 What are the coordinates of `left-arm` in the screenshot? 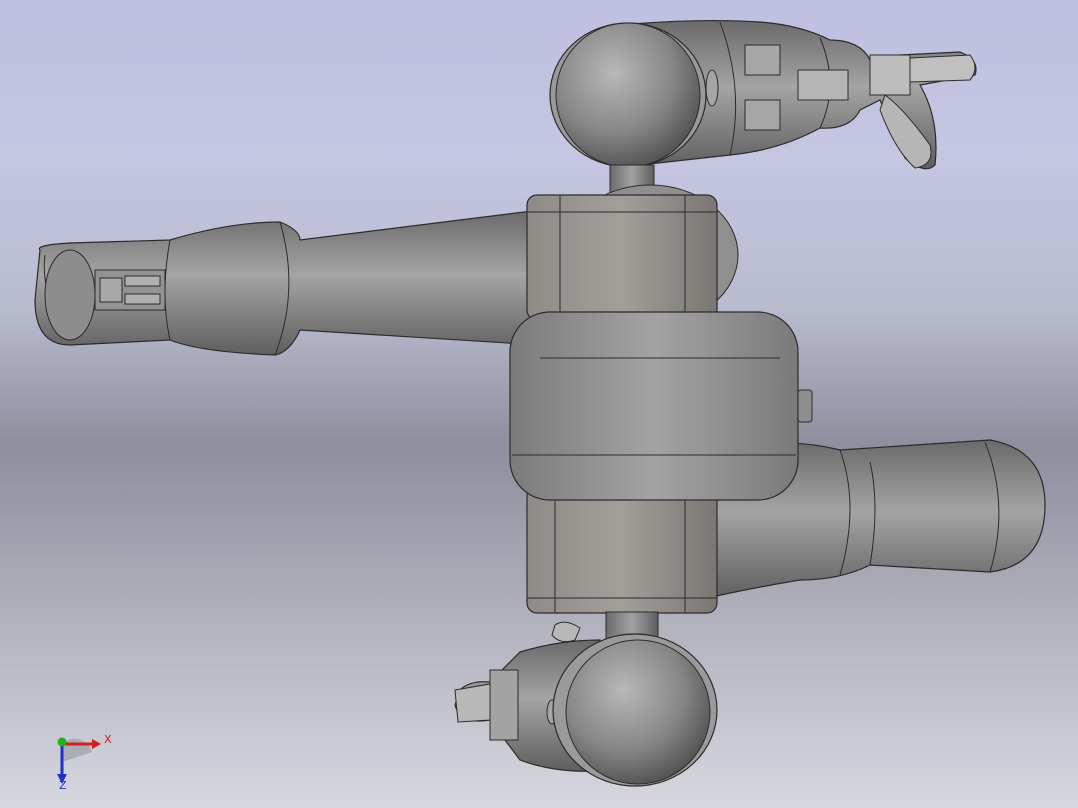 It's located at (287, 282).